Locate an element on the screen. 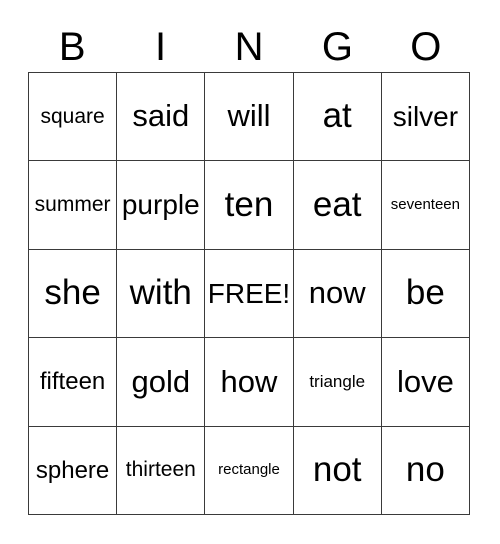  bingo-cell-o1: silver is located at coordinates (425, 117).